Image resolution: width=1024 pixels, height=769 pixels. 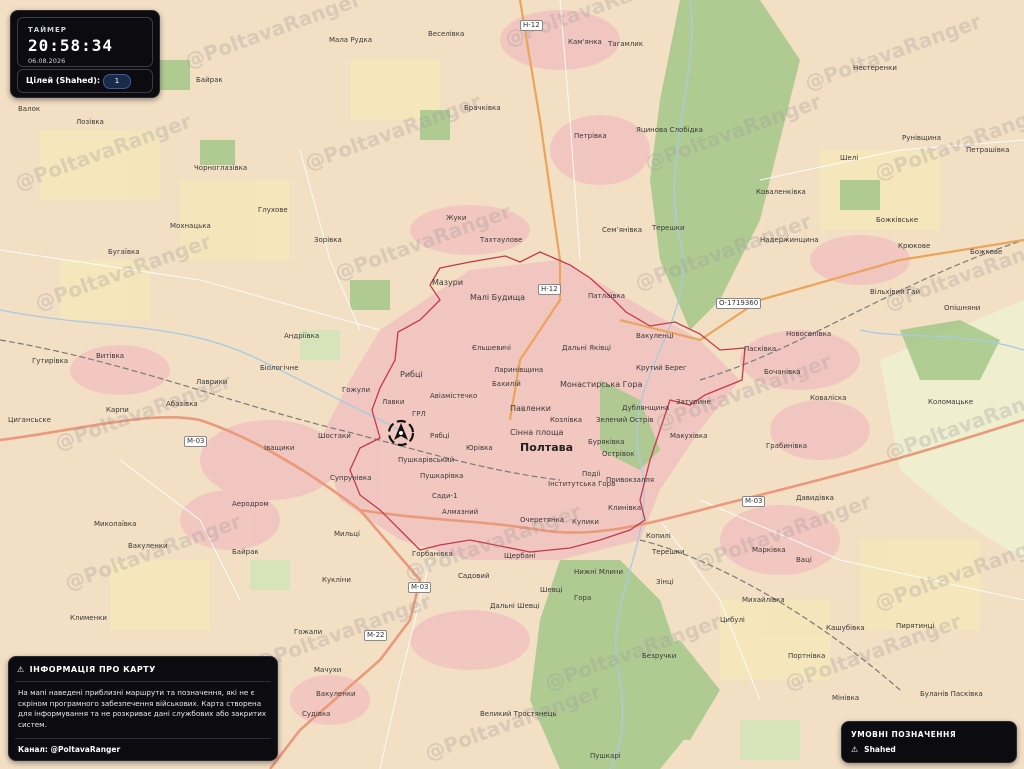 I want to click on place-label: Витівка, so click(x=110, y=356).